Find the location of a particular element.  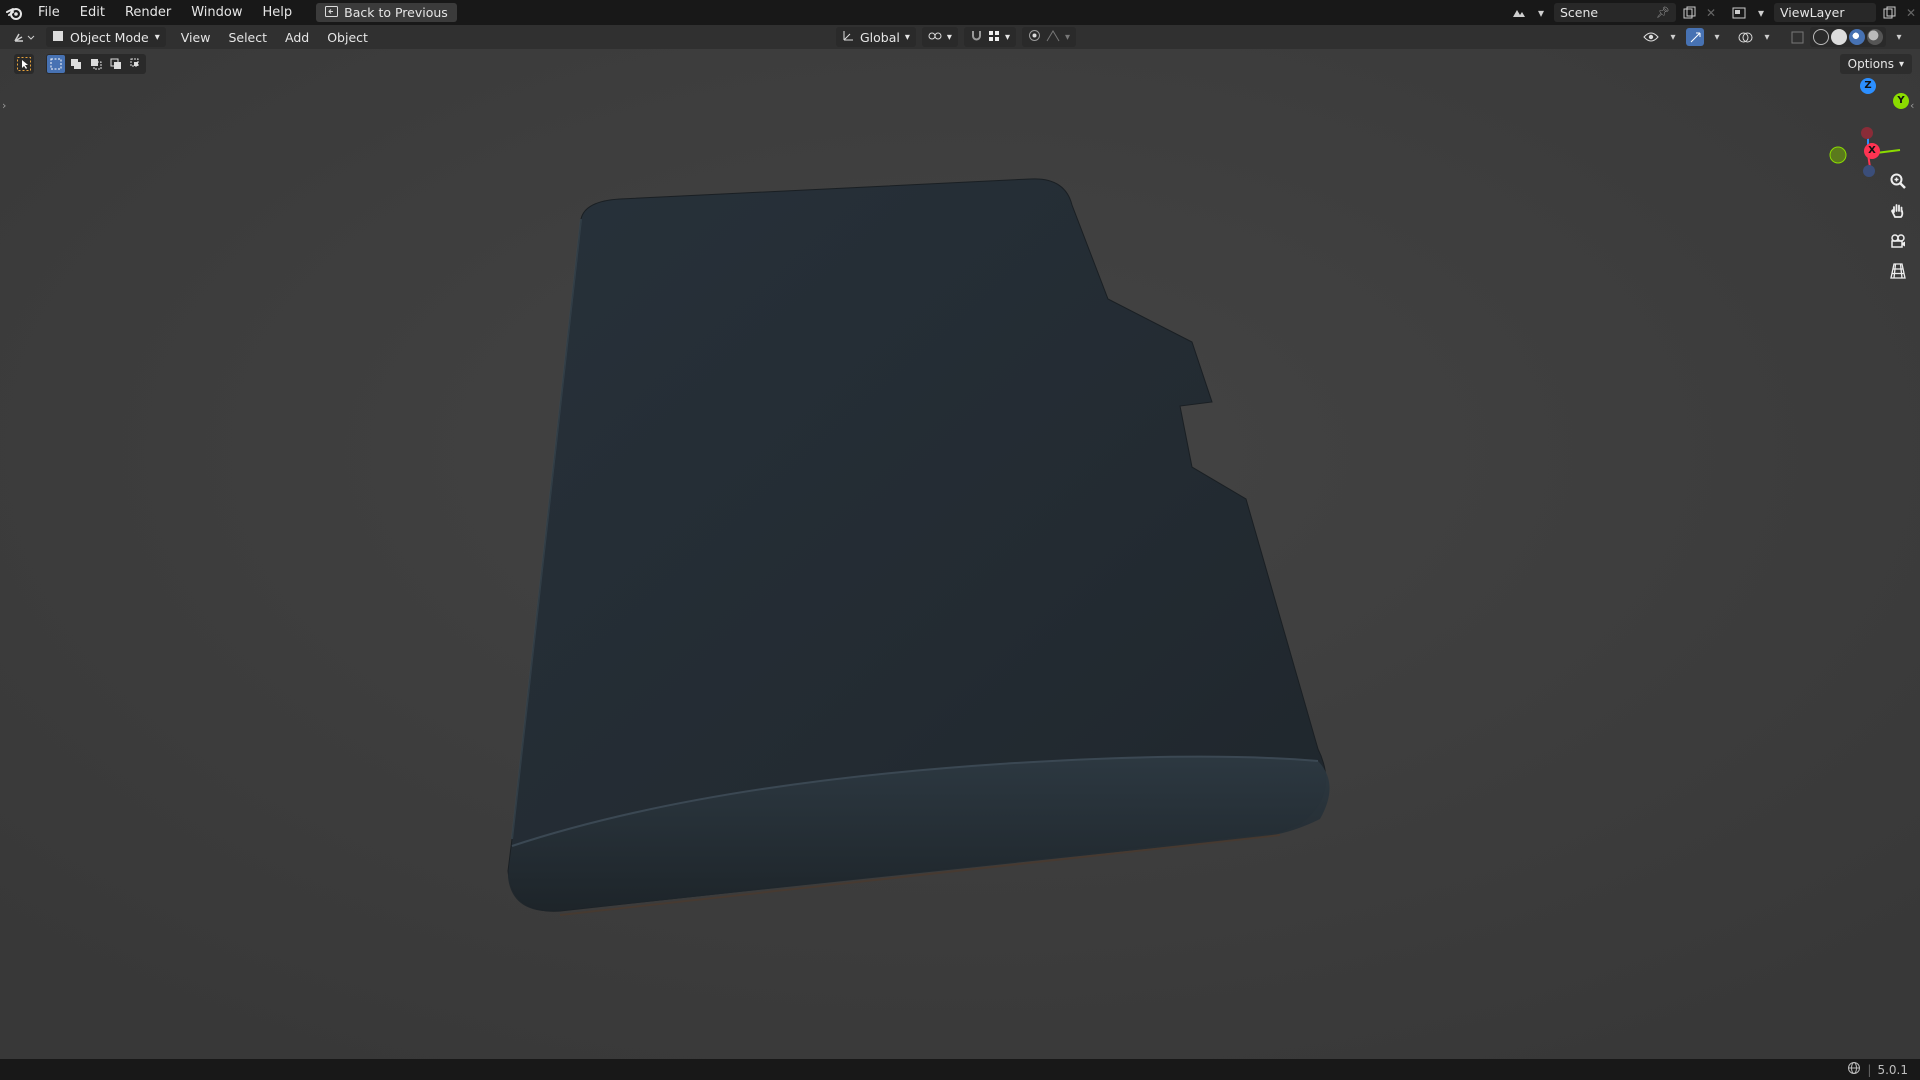

menu-edit: Edit is located at coordinates (92, 12).